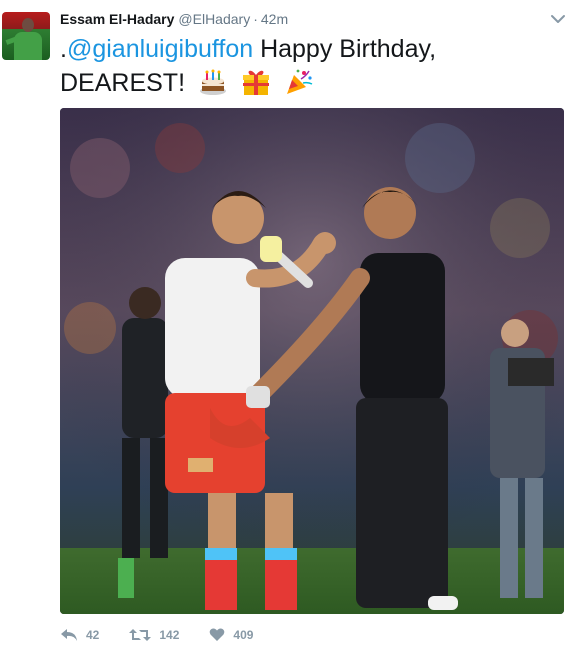  What do you see at coordinates (79, 635) in the screenshot?
I see `reply-action: 42` at bounding box center [79, 635].